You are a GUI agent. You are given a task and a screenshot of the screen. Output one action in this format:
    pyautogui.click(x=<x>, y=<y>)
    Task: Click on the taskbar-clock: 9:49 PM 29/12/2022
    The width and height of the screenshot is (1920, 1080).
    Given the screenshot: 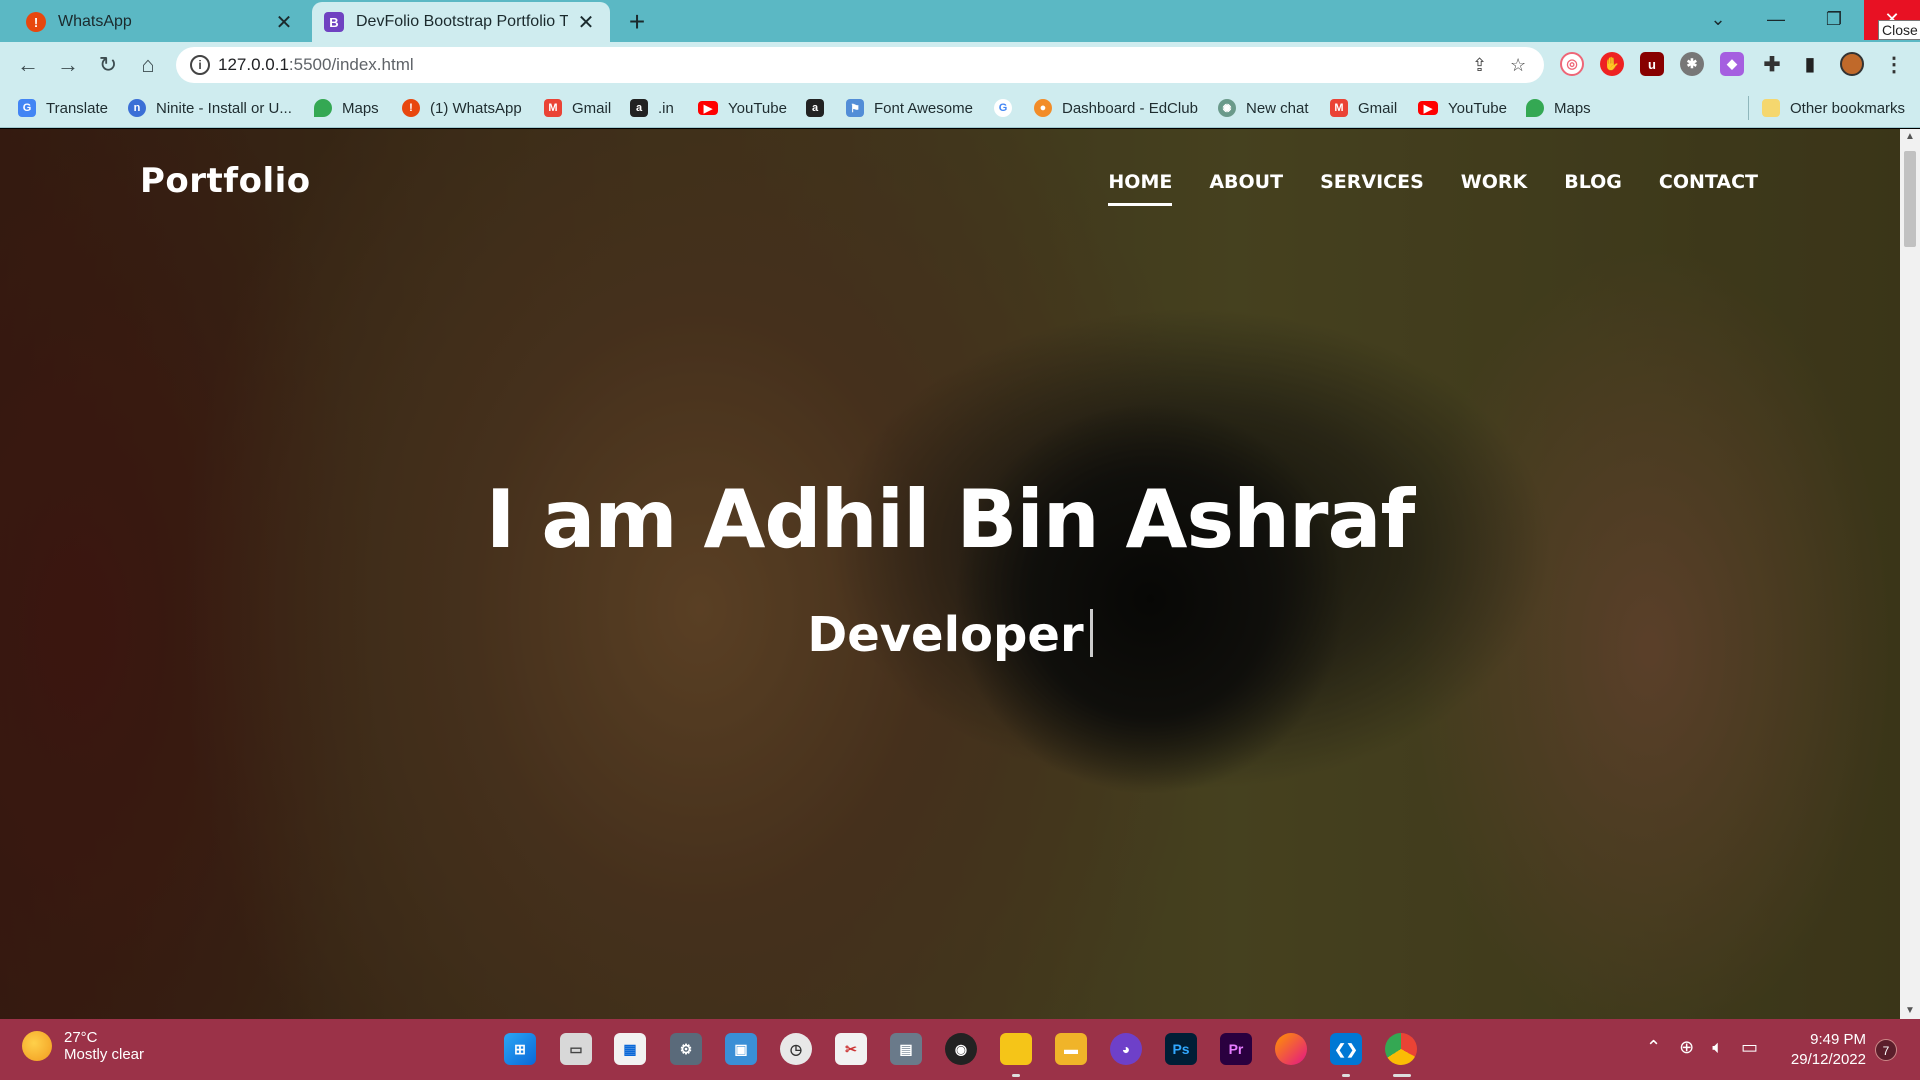 What is the action you would take?
    pyautogui.click(x=1826, y=1050)
    